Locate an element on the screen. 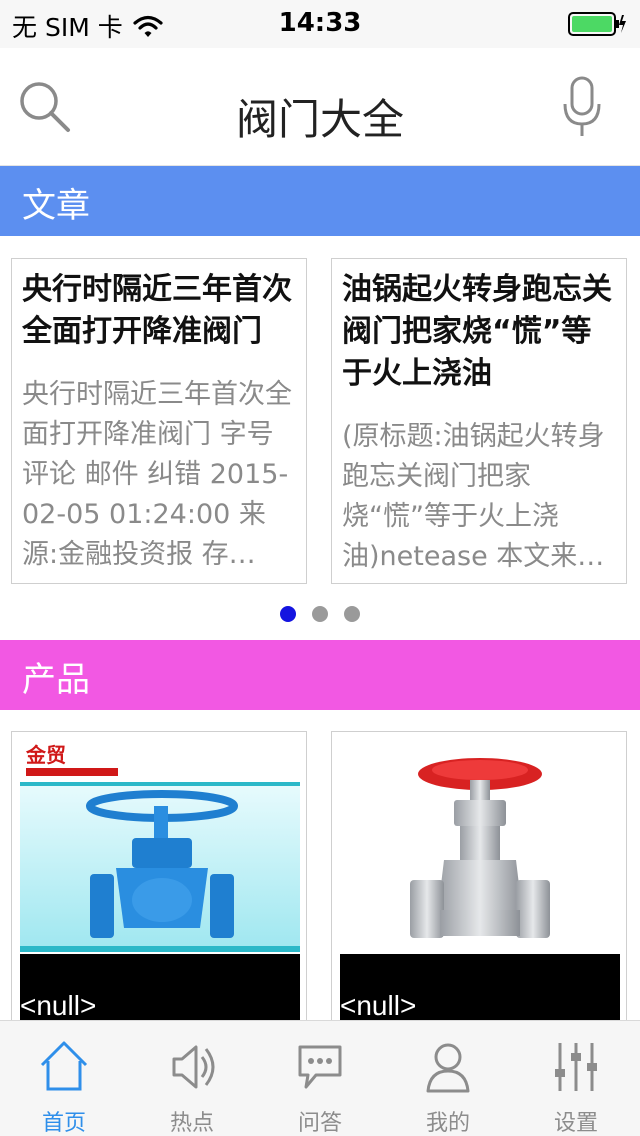 Image resolution: width=640 pixels, height=1136 pixels. product-card: 金贸 <null> is located at coordinates (159, 881).